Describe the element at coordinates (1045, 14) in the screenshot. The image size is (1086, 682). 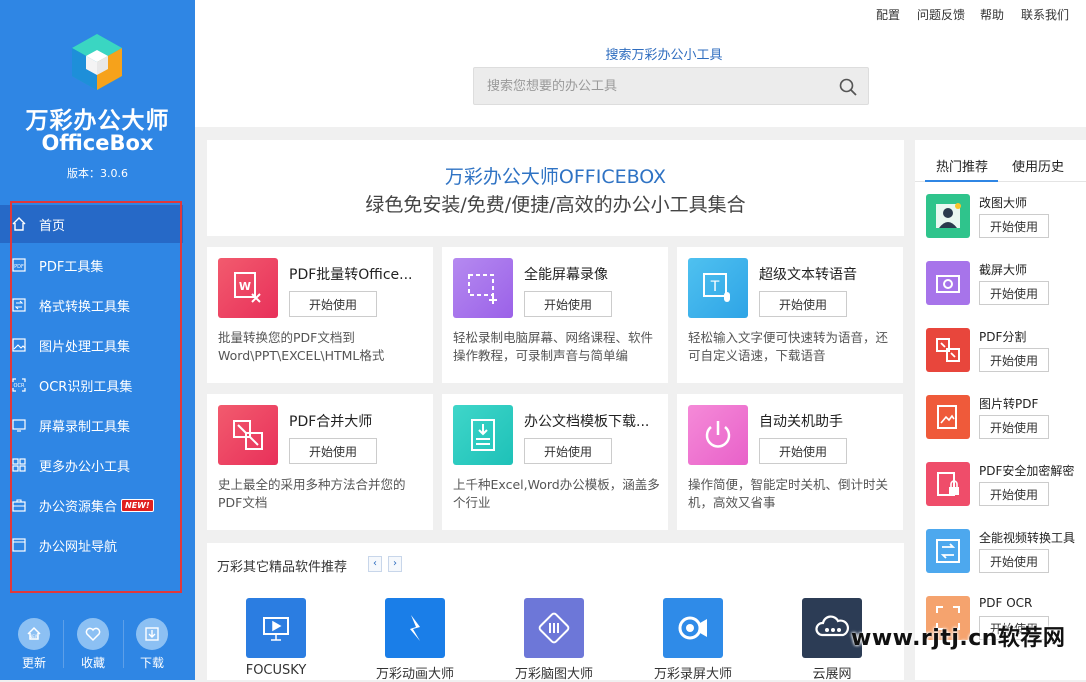
I see `contact-link: 联系我们` at that location.